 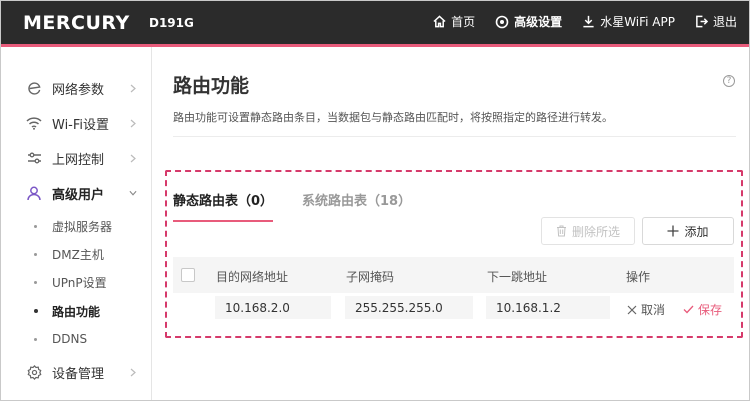 I want to click on tab-system-routes: 系统路由表（18）, so click(x=356, y=203).